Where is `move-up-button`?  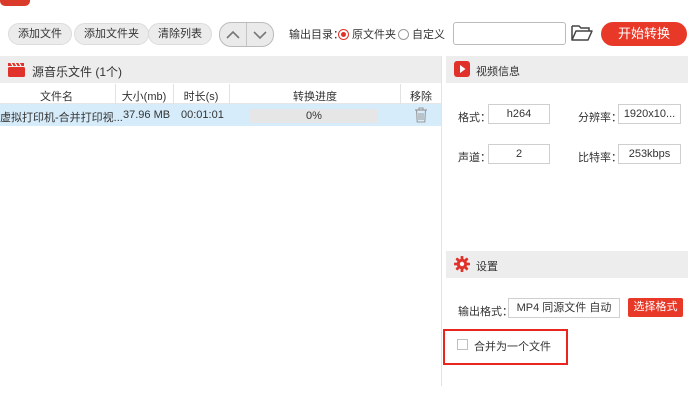
move-up-button is located at coordinates (233, 34).